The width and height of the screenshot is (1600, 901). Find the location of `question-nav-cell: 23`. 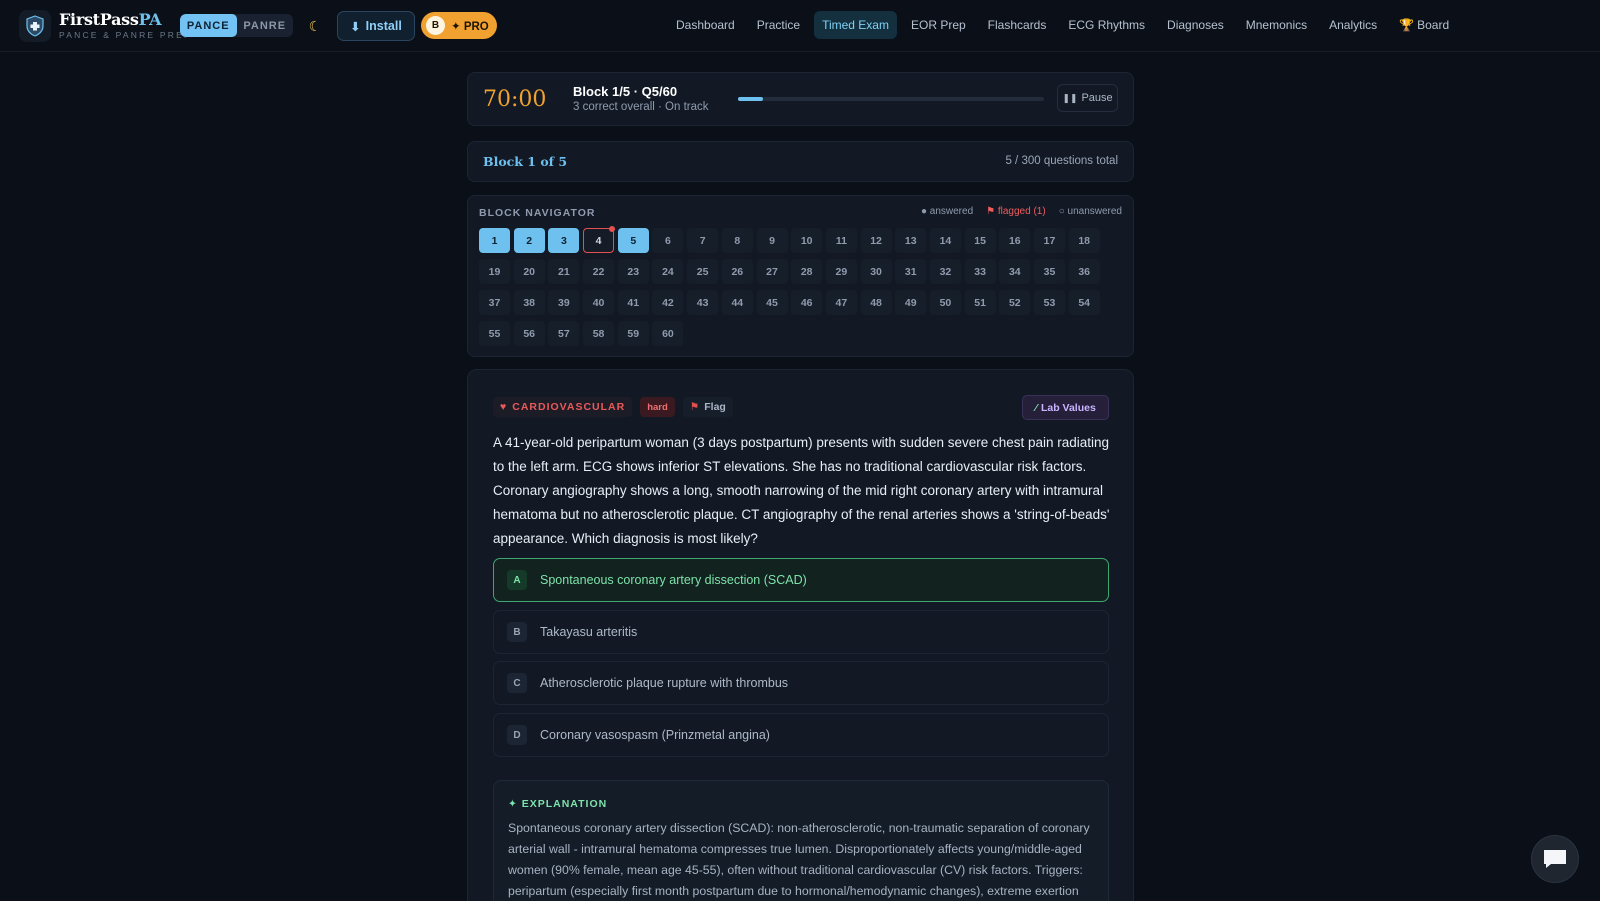

question-nav-cell: 23 is located at coordinates (633, 271).